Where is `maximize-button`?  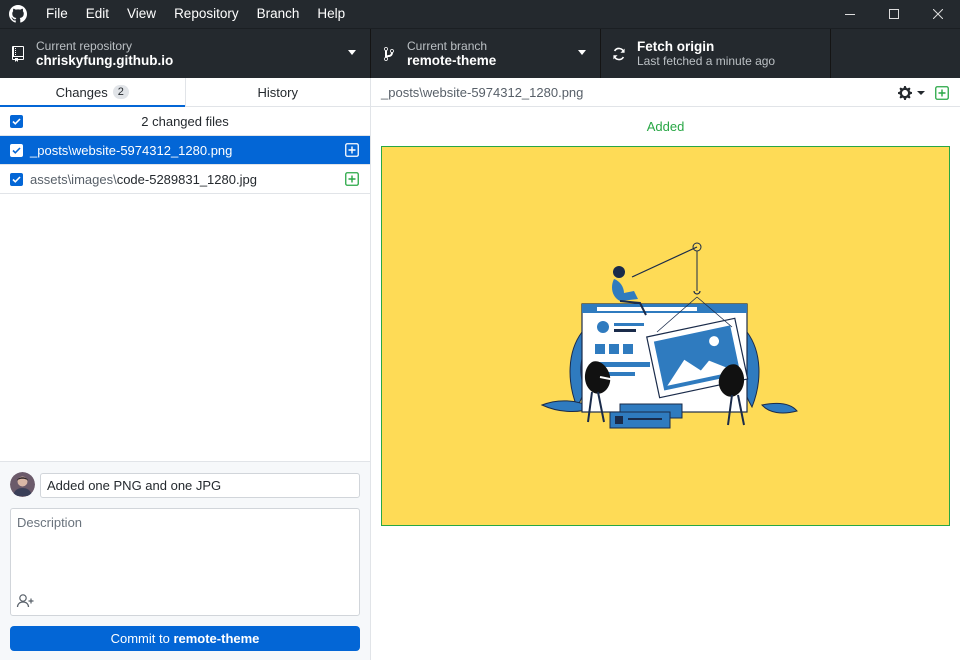
maximize-button is located at coordinates (894, 14).